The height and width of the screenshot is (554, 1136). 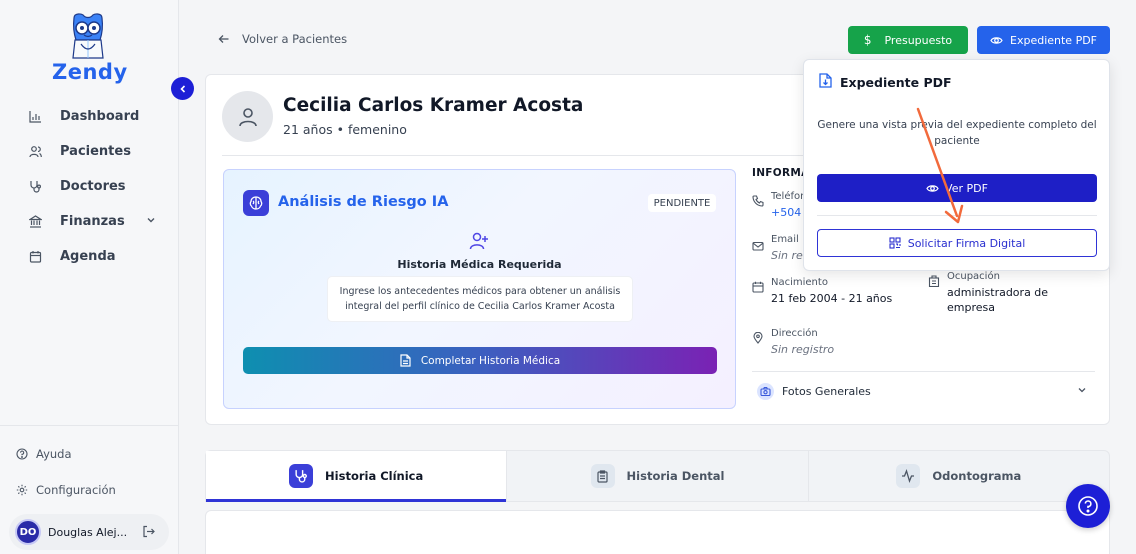 What do you see at coordinates (22, 490) in the screenshot?
I see `gear-icon` at bounding box center [22, 490].